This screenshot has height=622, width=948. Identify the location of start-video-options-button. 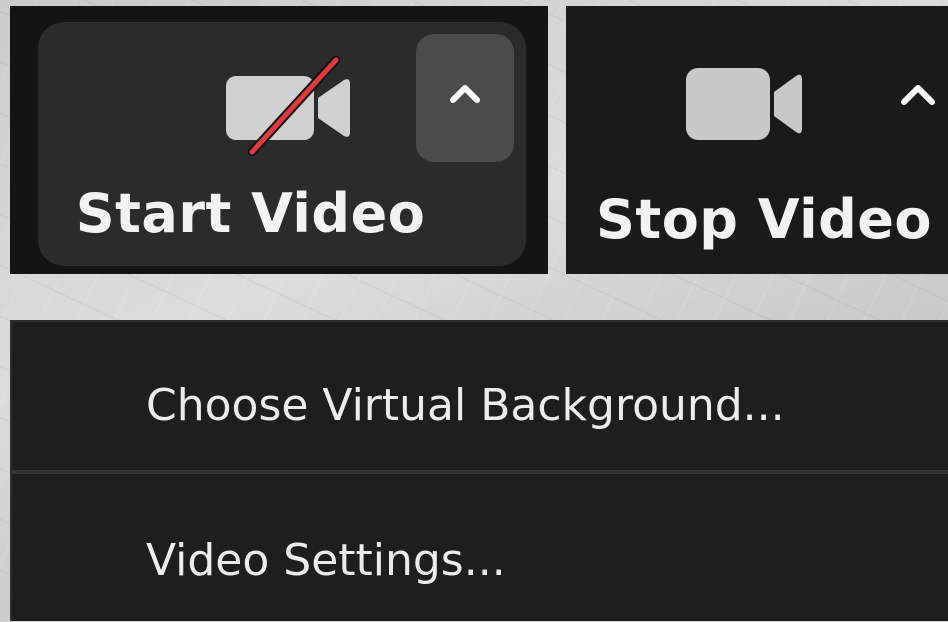
(465, 98).